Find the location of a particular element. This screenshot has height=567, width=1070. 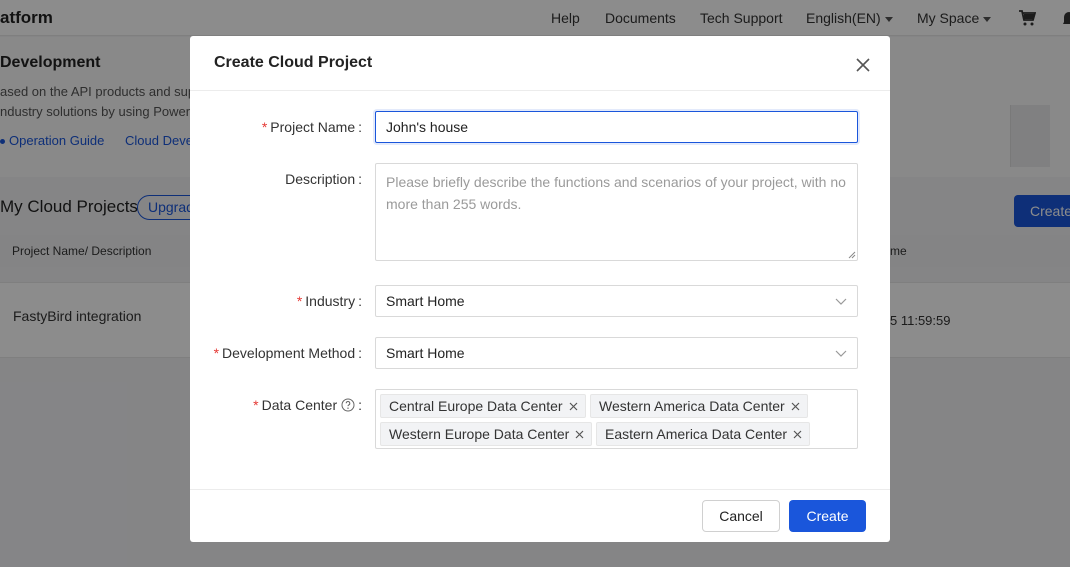

data-center-tag: Western America Data Center is located at coordinates (699, 406).